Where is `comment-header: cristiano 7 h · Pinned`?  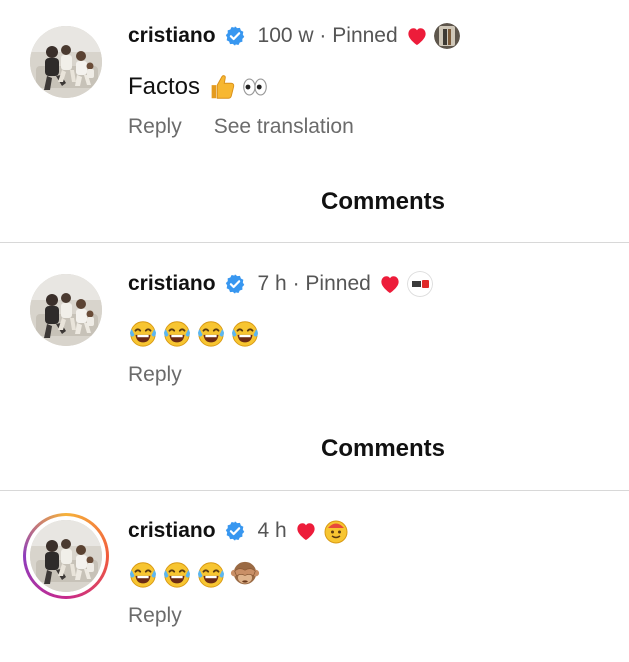
comment-header: cristiano 7 h · Pinned is located at coordinates (280, 284).